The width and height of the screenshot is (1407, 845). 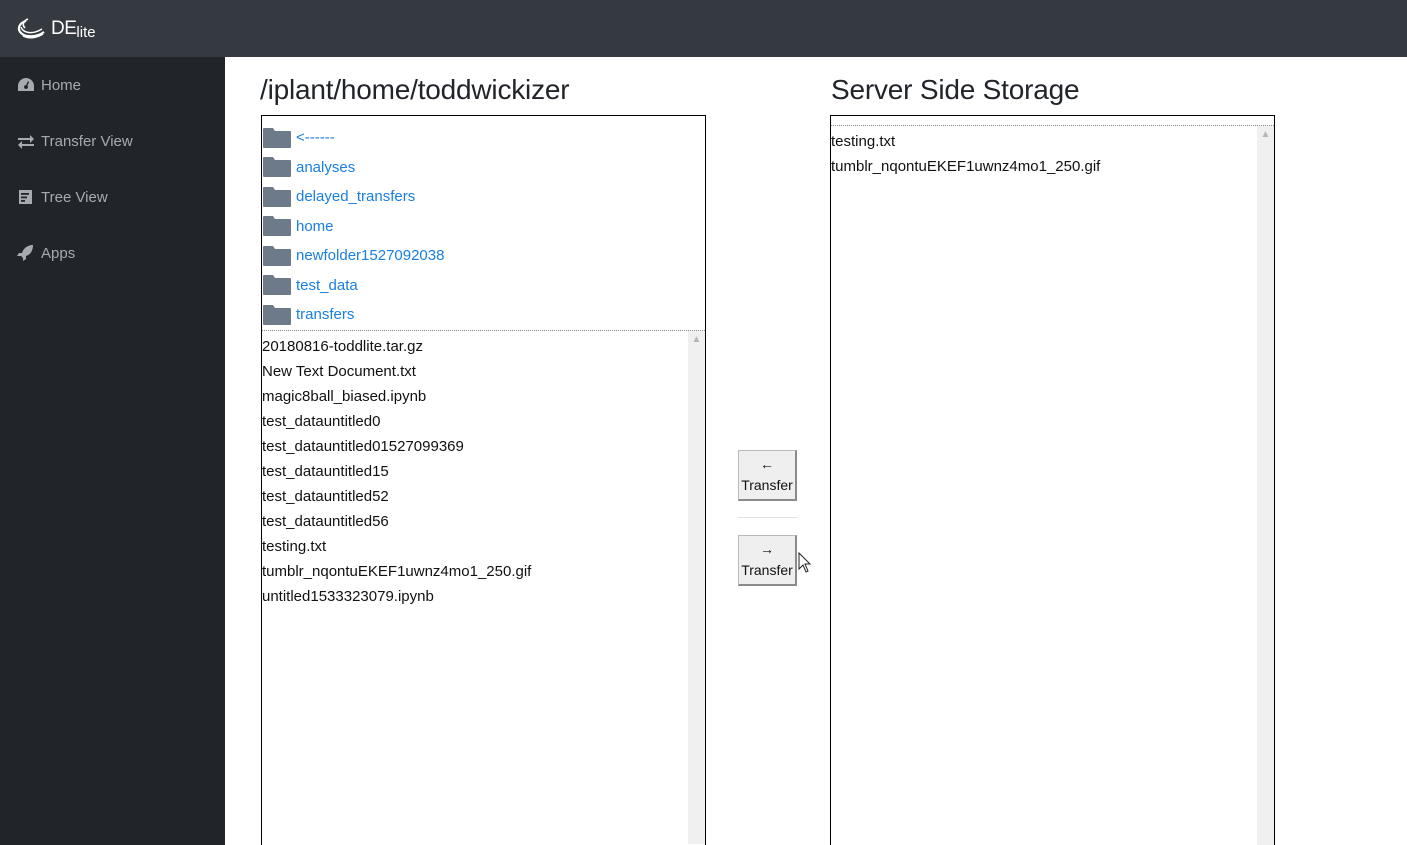 What do you see at coordinates (315, 226) in the screenshot?
I see `folder-link: home` at bounding box center [315, 226].